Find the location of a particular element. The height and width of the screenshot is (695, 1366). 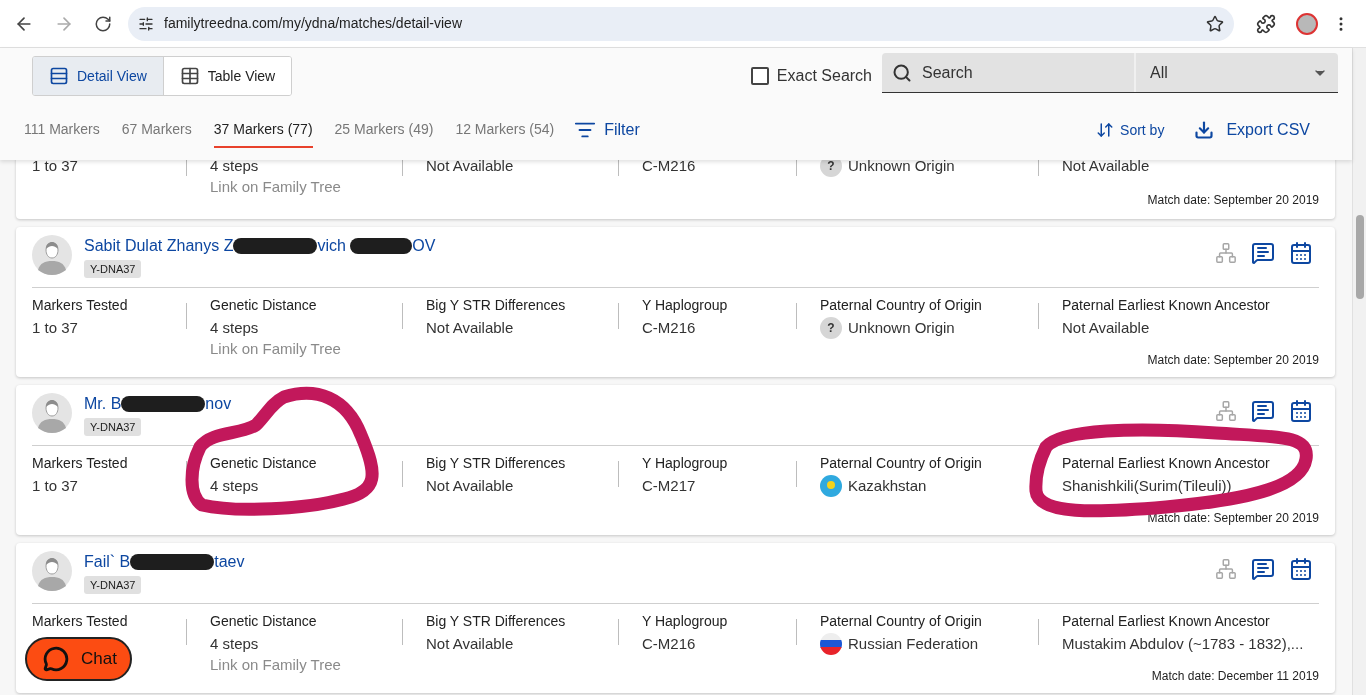

exact-search-checkbox is located at coordinates (759, 76).